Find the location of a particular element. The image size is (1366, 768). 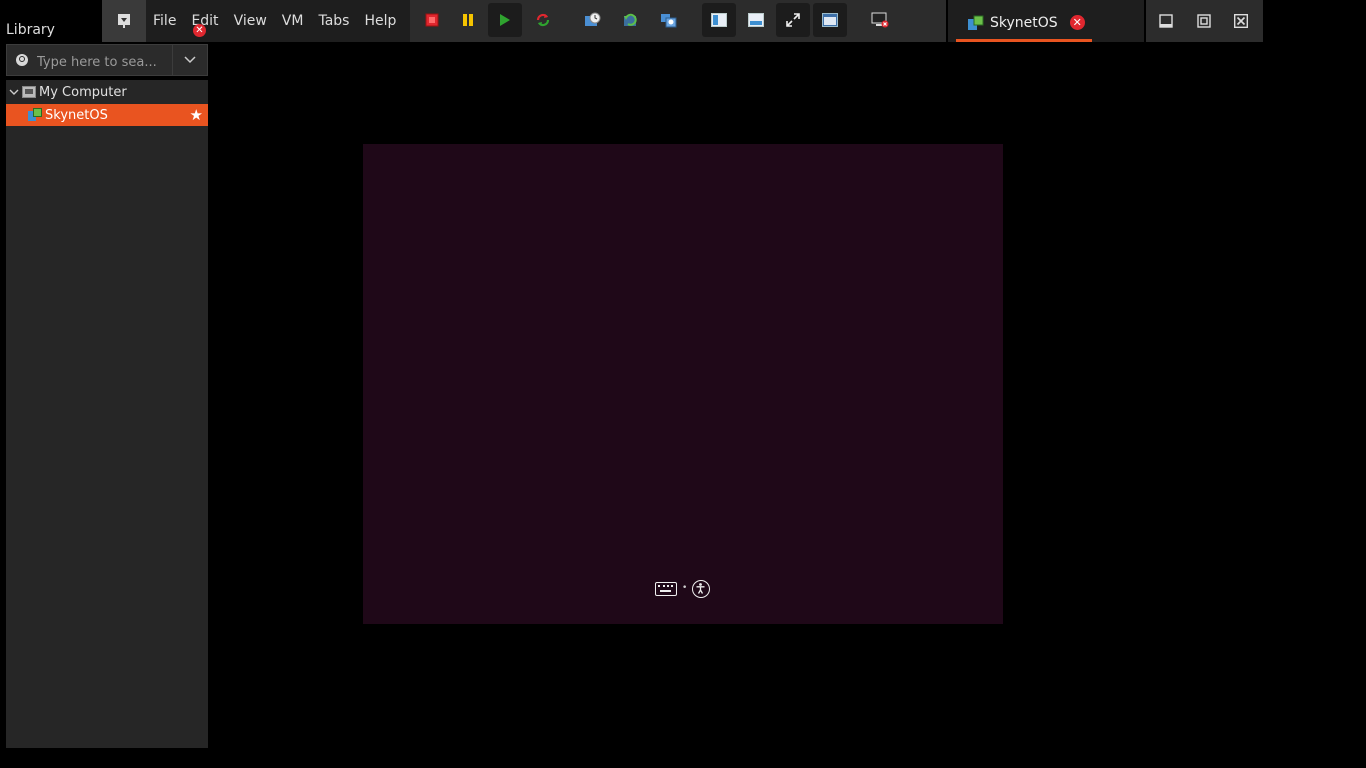

menu-view: View is located at coordinates (251, 21).